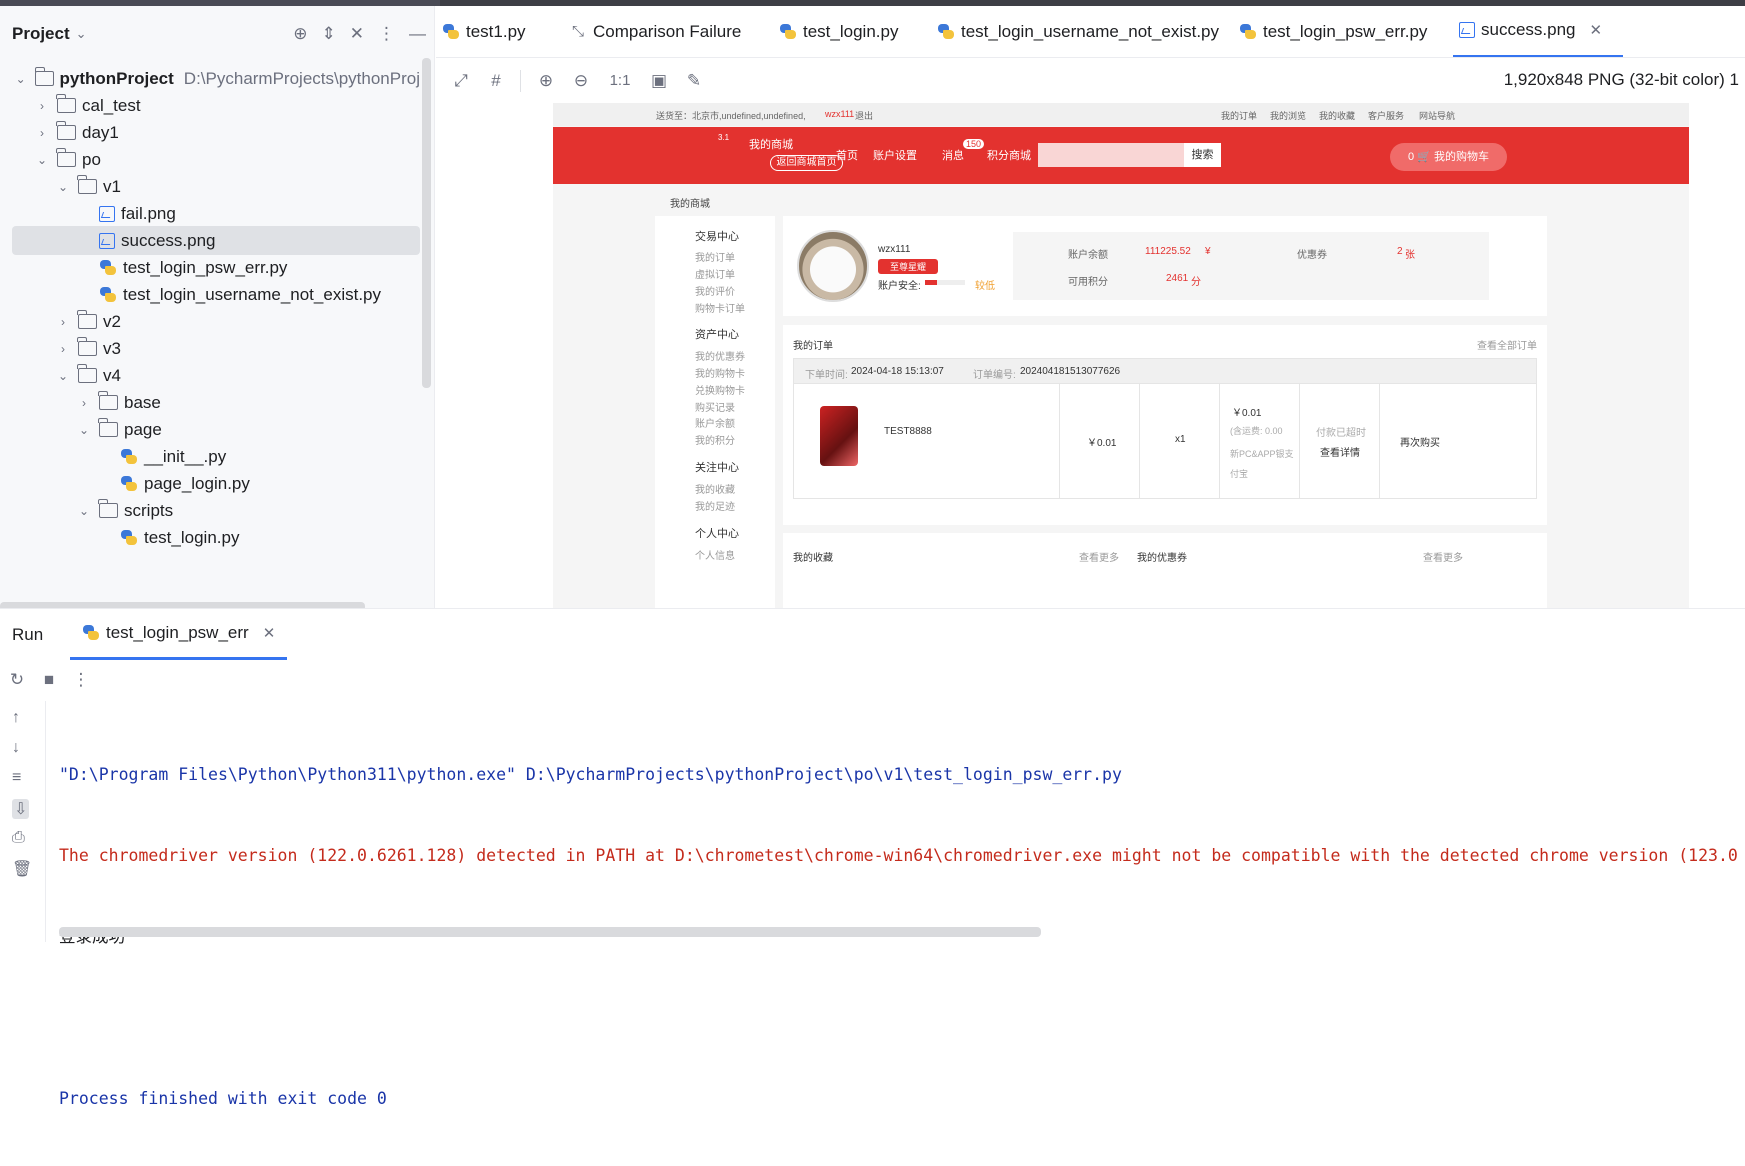 The image size is (1745, 1166). Describe the element at coordinates (216, 186) in the screenshot. I see `tree-item: ⌄ v1` at that location.